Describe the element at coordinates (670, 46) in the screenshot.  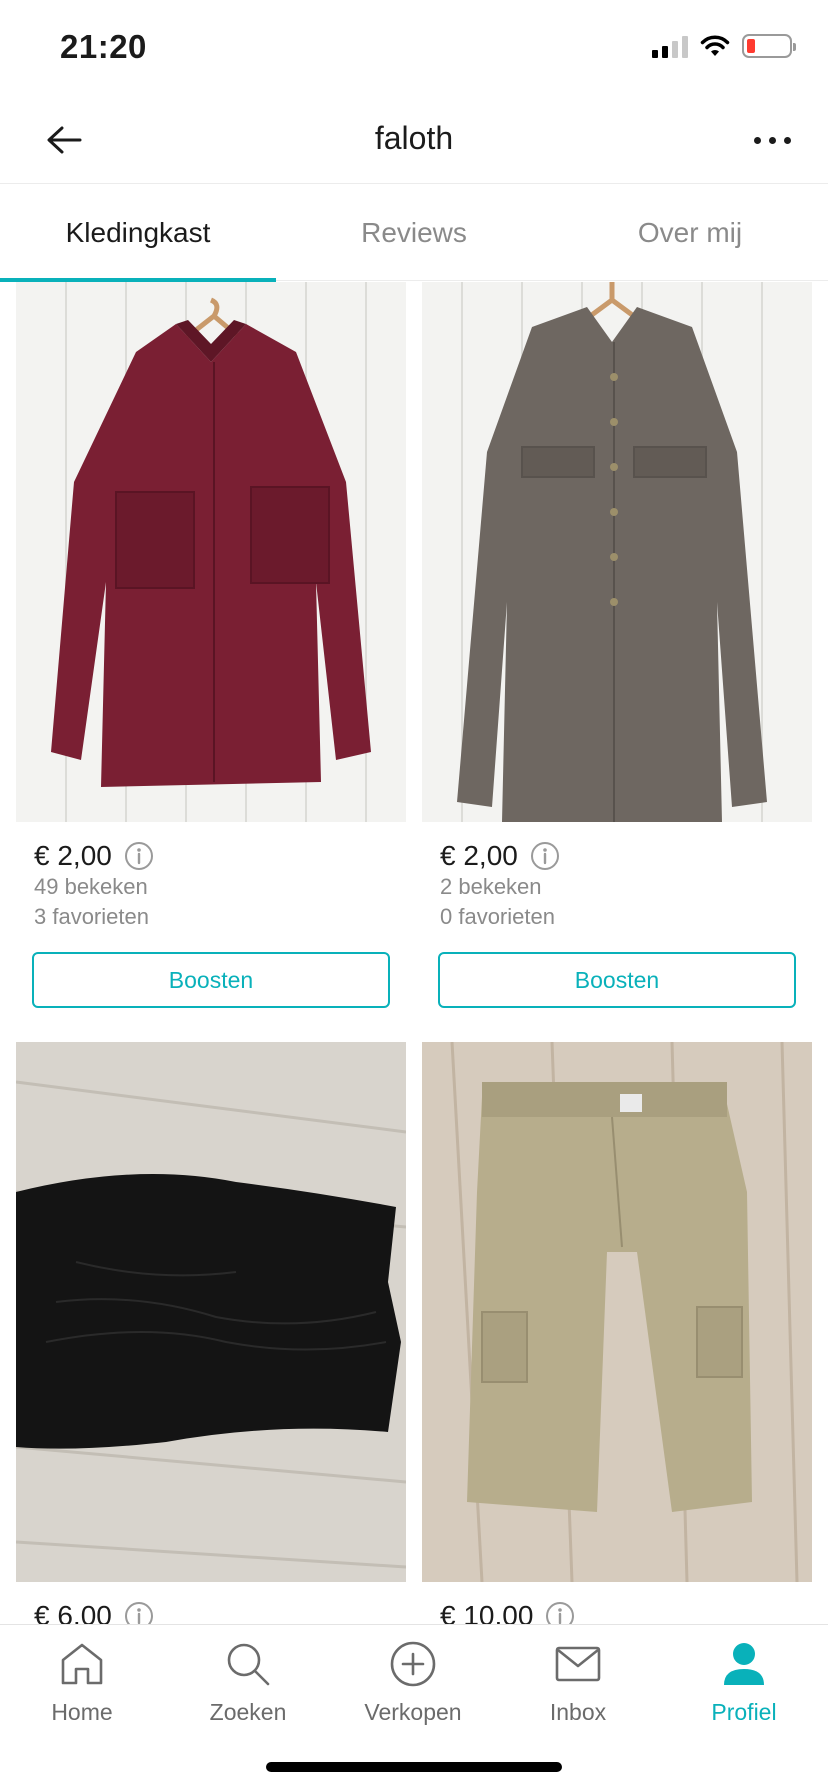
I see `cellular-signal-icon` at that location.